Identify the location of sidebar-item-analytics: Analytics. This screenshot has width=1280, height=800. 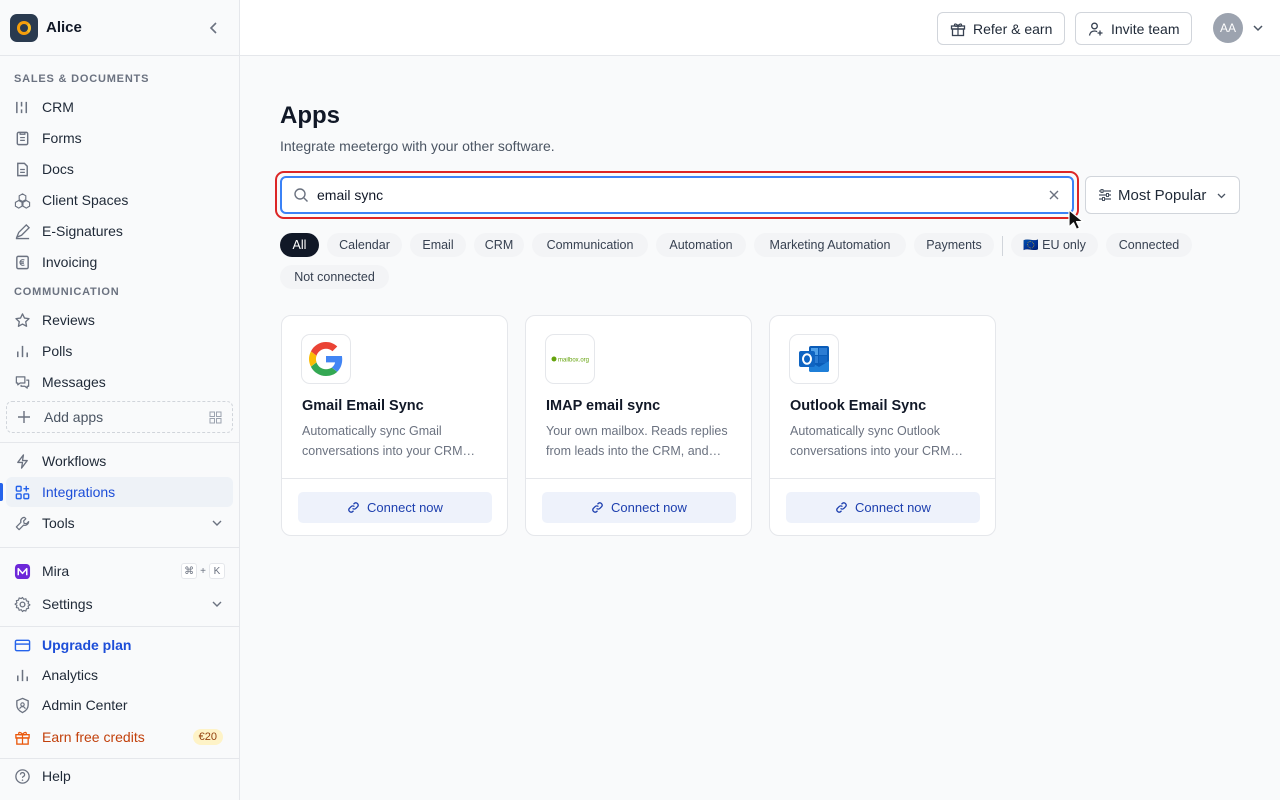
(119, 675).